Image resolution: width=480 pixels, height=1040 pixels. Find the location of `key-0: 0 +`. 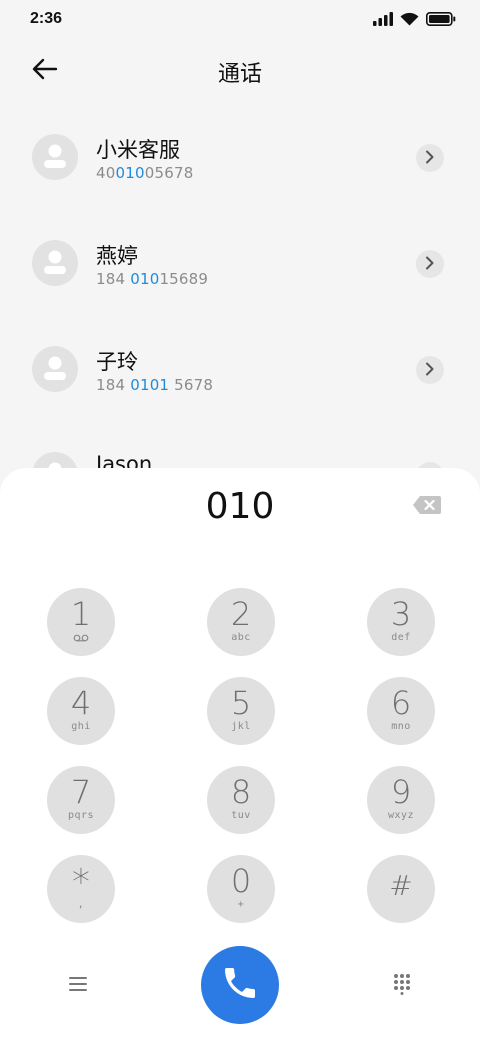

key-0: 0 + is located at coordinates (241, 889).